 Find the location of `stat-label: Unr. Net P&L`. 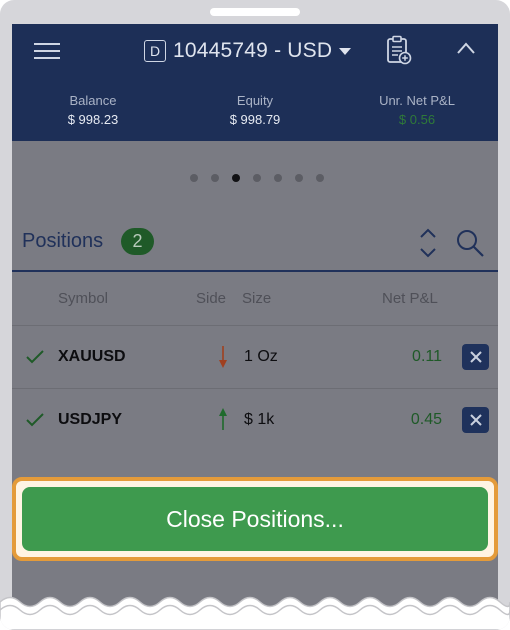

stat-label: Unr. Net P&L is located at coordinates (417, 100).